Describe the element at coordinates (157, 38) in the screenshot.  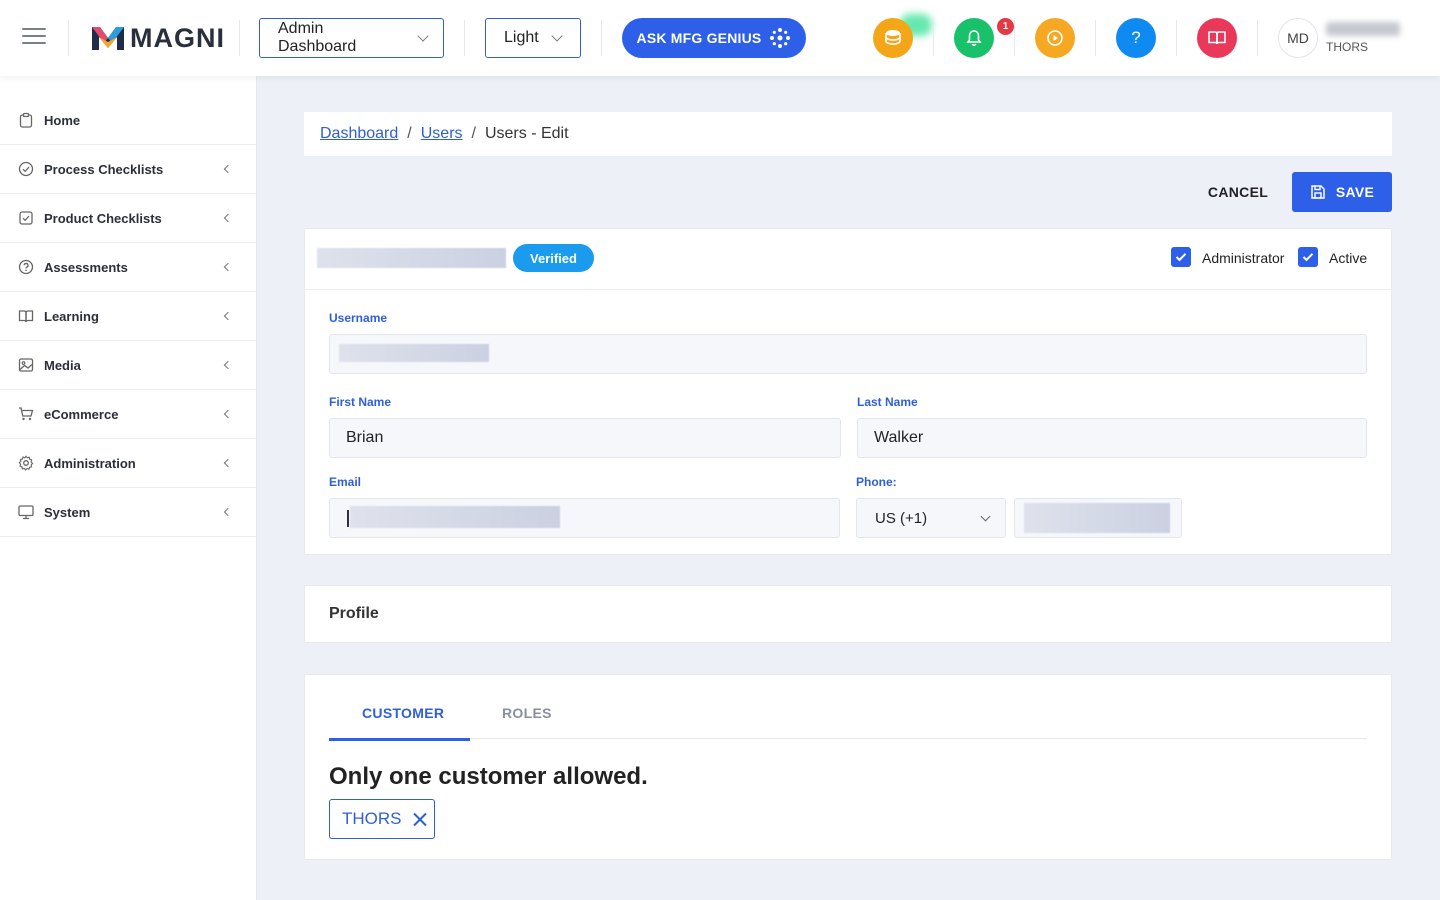
I see `magni-logo: MAGNI` at that location.